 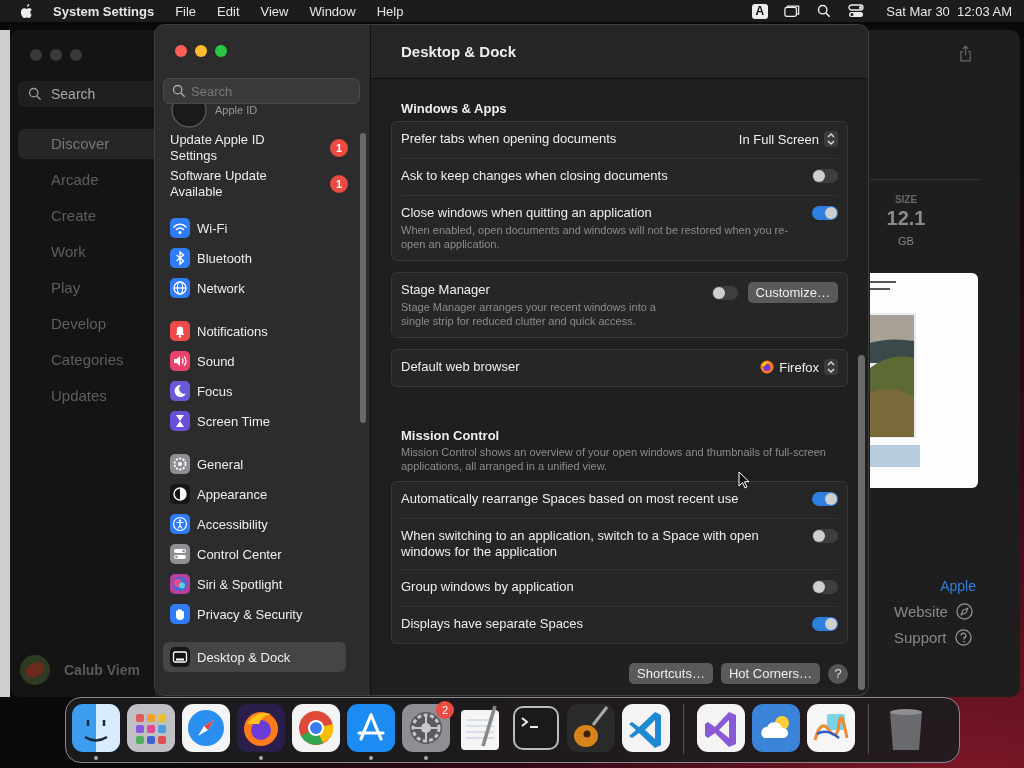 I want to click on guitar-icon, so click(x=591, y=728).